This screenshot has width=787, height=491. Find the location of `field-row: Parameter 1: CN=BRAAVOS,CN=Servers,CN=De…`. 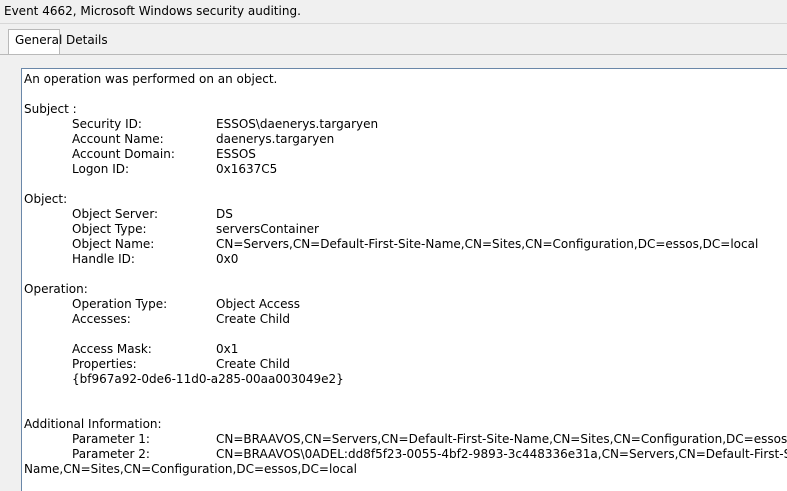

field-row: Parameter 1: CN=BRAAVOS,CN=Servers,CN=De… is located at coordinates (405, 439).